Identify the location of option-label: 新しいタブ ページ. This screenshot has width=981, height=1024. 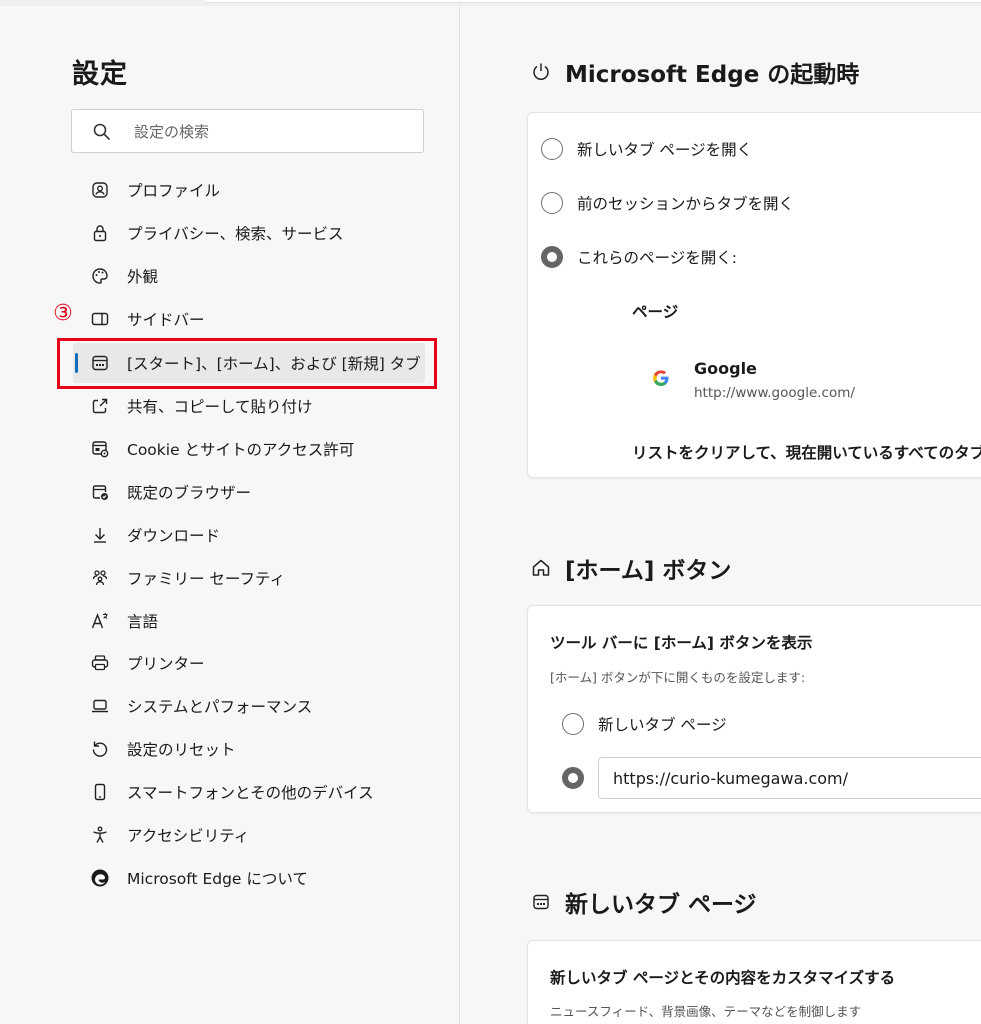
(662, 725).